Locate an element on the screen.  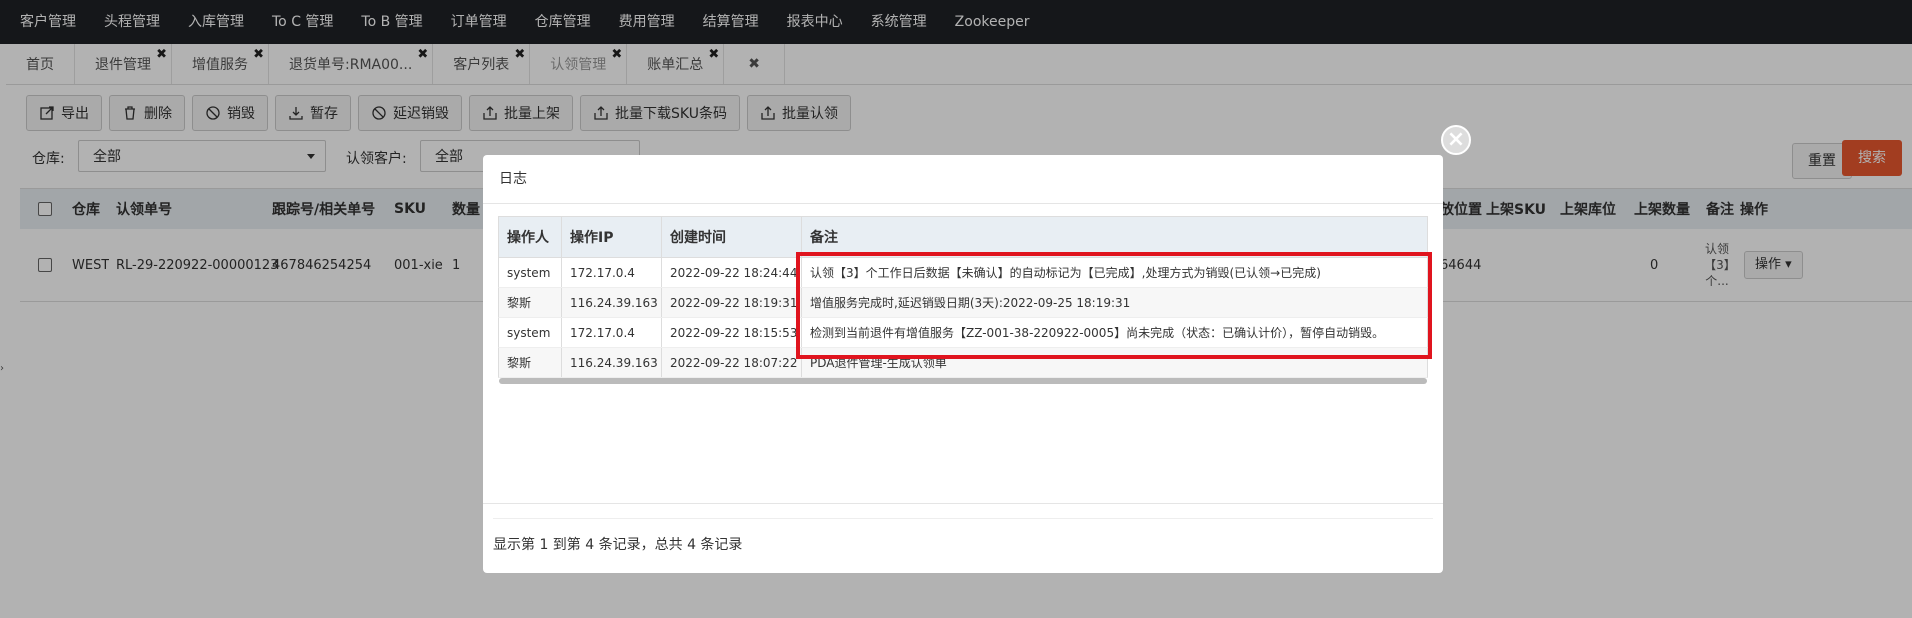
horizontal-scrollbar is located at coordinates (963, 381).